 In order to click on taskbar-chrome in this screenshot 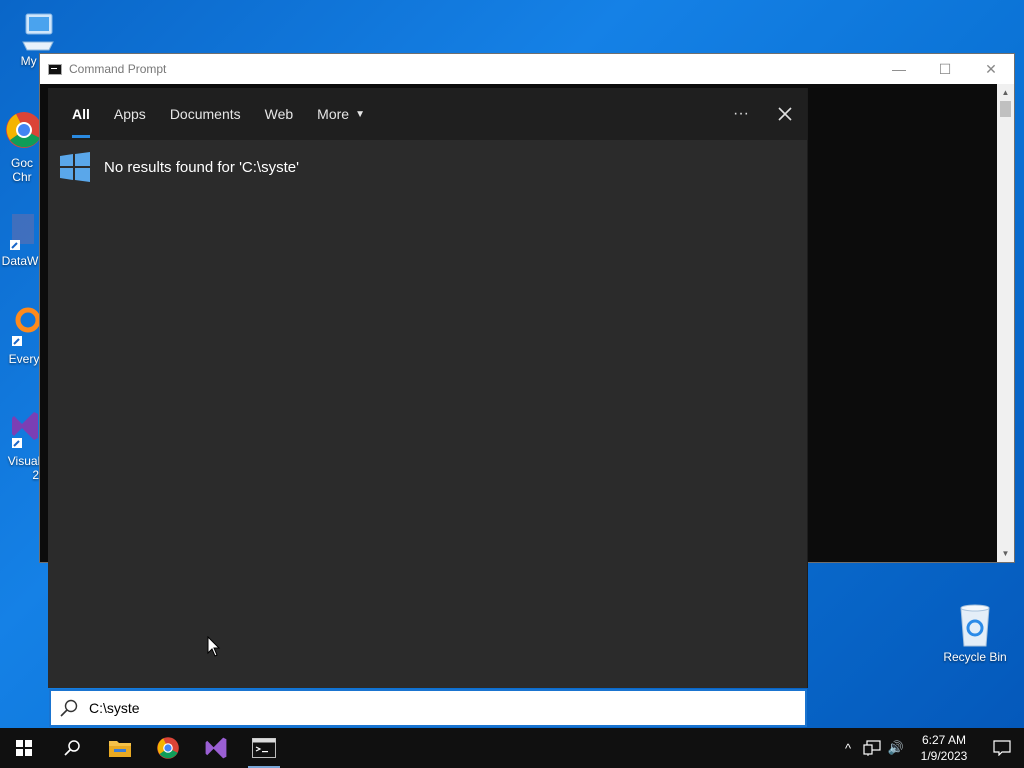, I will do `click(168, 748)`.